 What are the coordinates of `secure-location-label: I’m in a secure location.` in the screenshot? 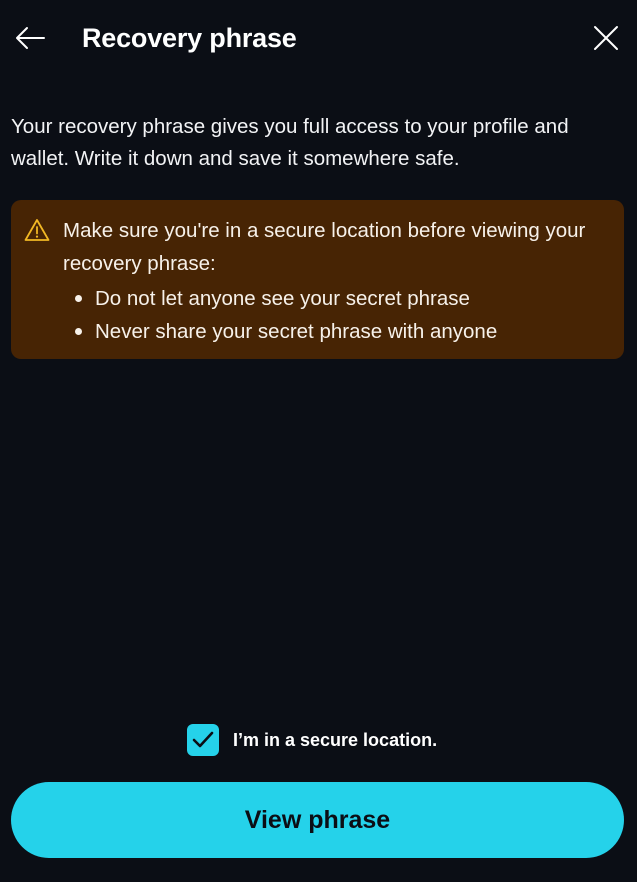 It's located at (335, 739).